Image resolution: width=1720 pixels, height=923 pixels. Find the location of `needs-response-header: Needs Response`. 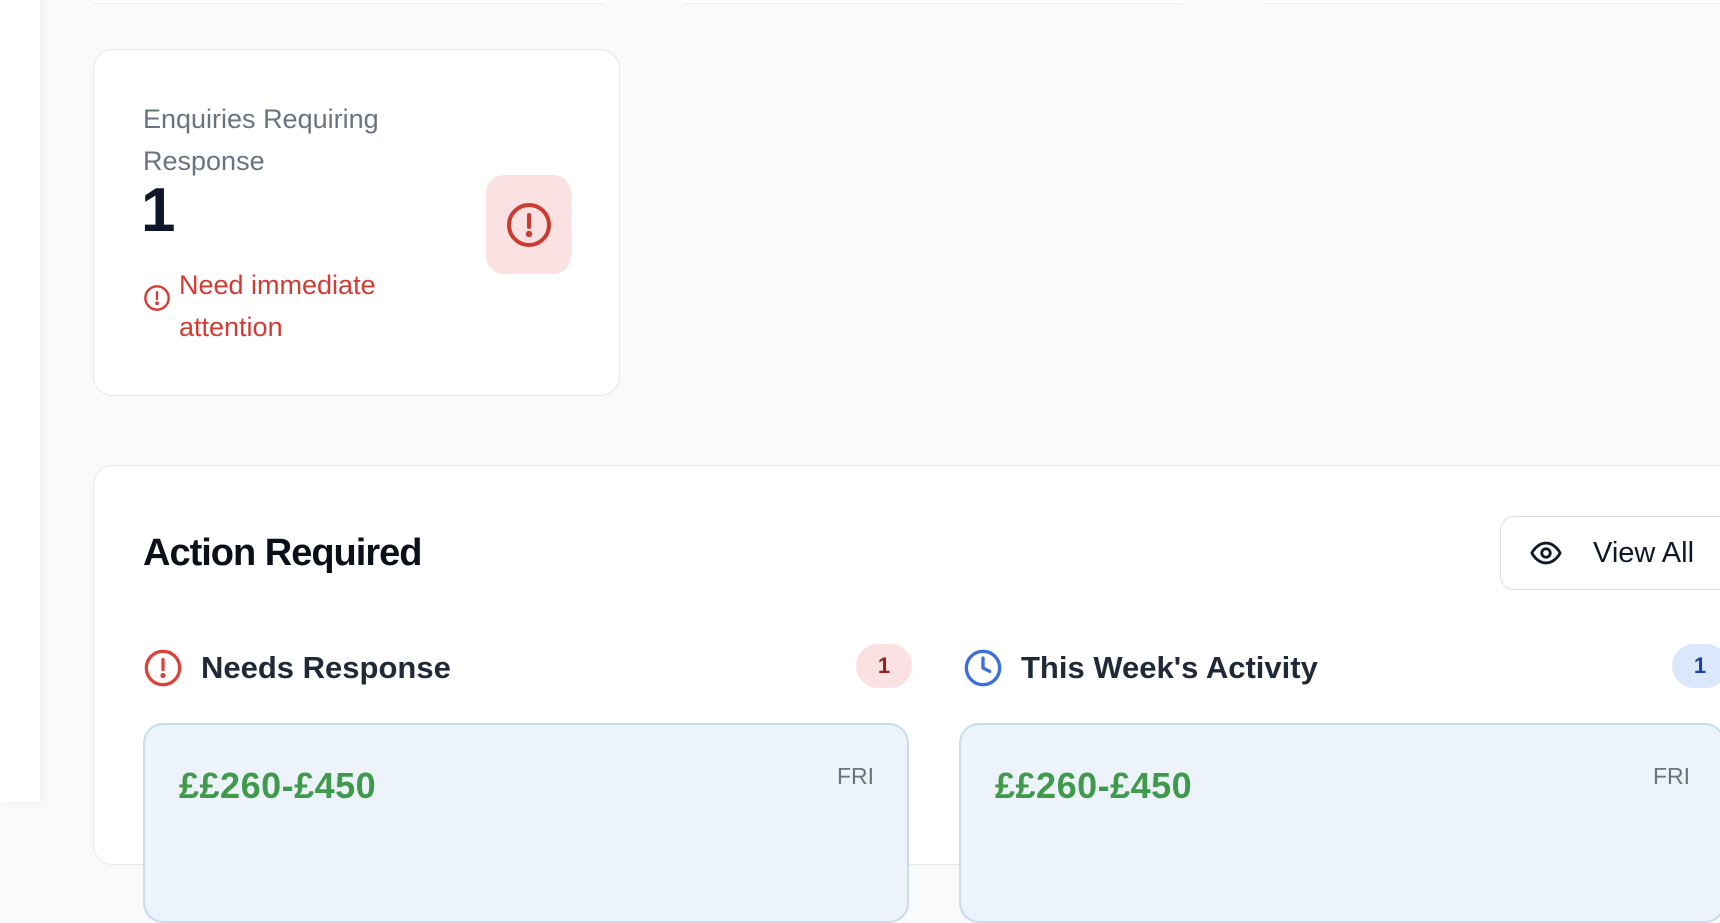

needs-response-header: Needs Response is located at coordinates (297, 668).